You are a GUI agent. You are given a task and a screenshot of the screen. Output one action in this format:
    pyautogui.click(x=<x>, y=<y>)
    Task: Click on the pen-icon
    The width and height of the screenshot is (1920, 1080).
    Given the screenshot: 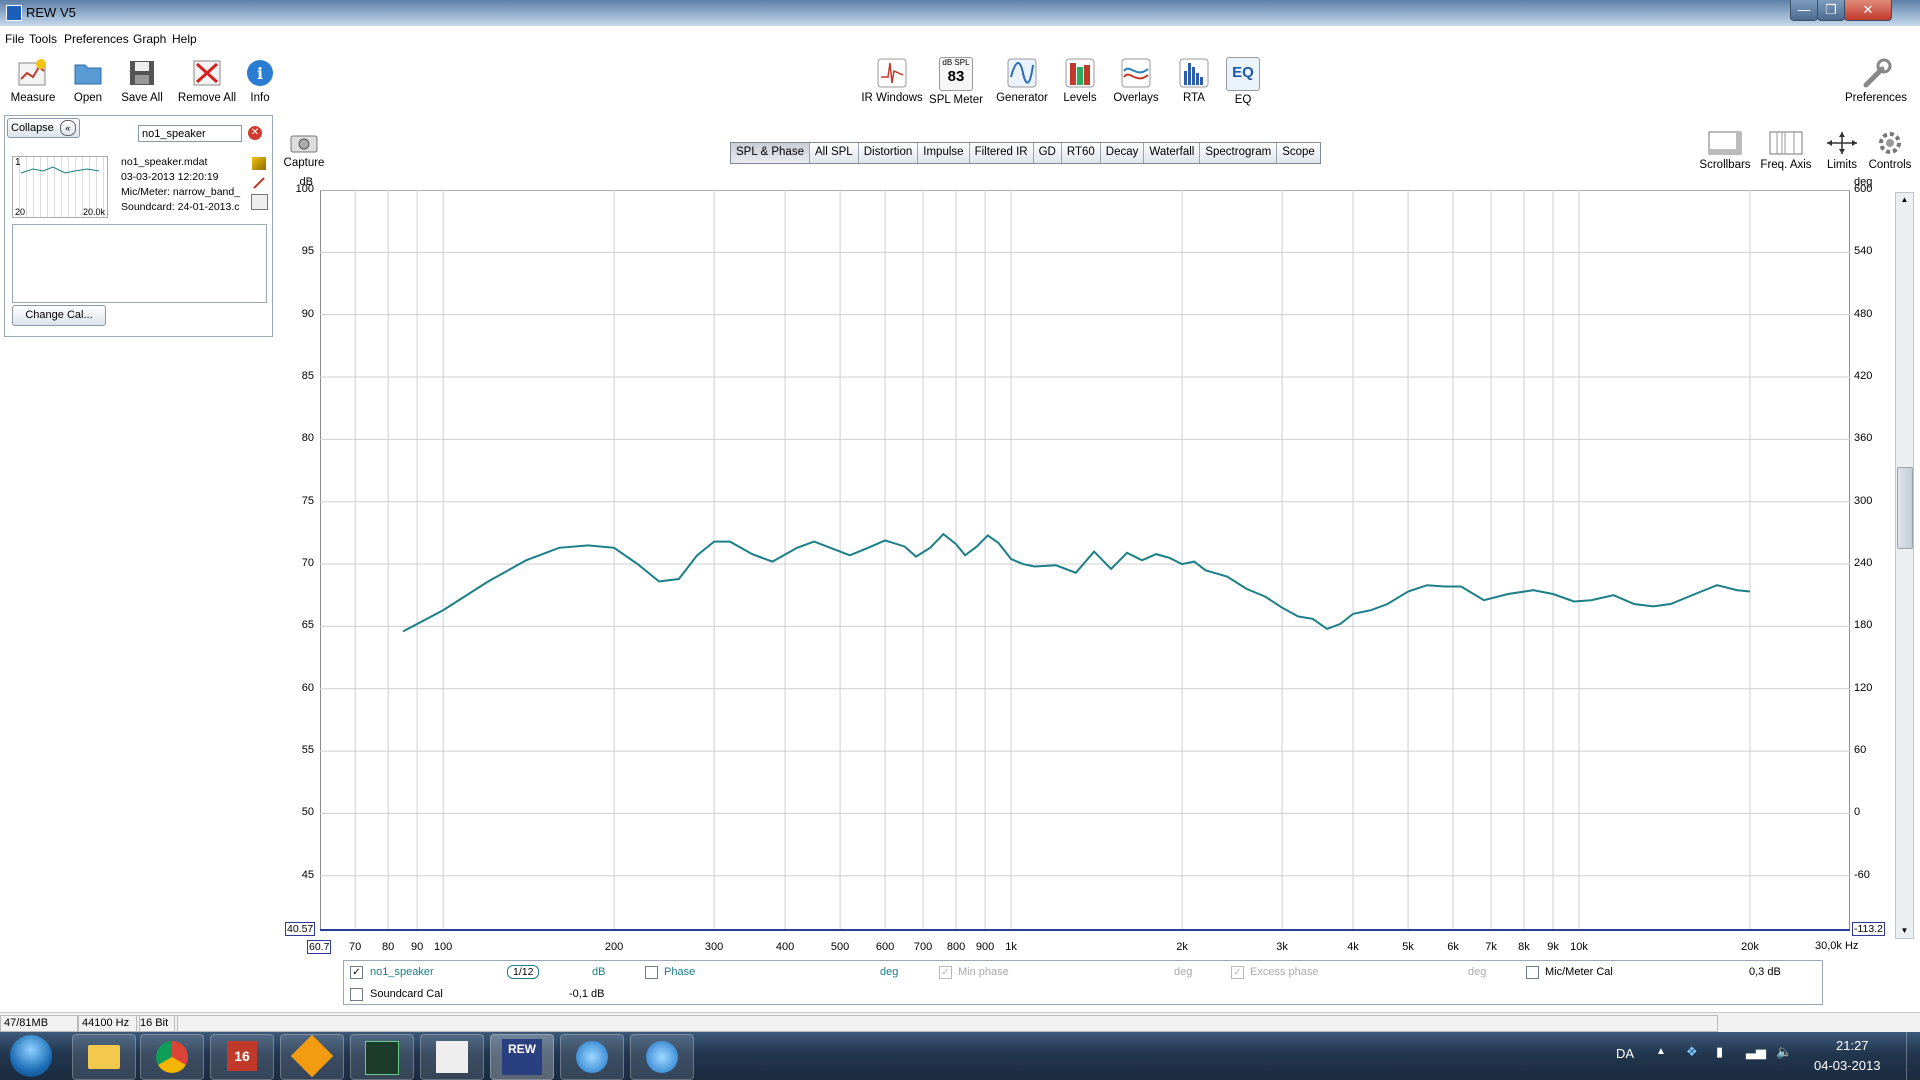 What is the action you would take?
    pyautogui.click(x=259, y=182)
    